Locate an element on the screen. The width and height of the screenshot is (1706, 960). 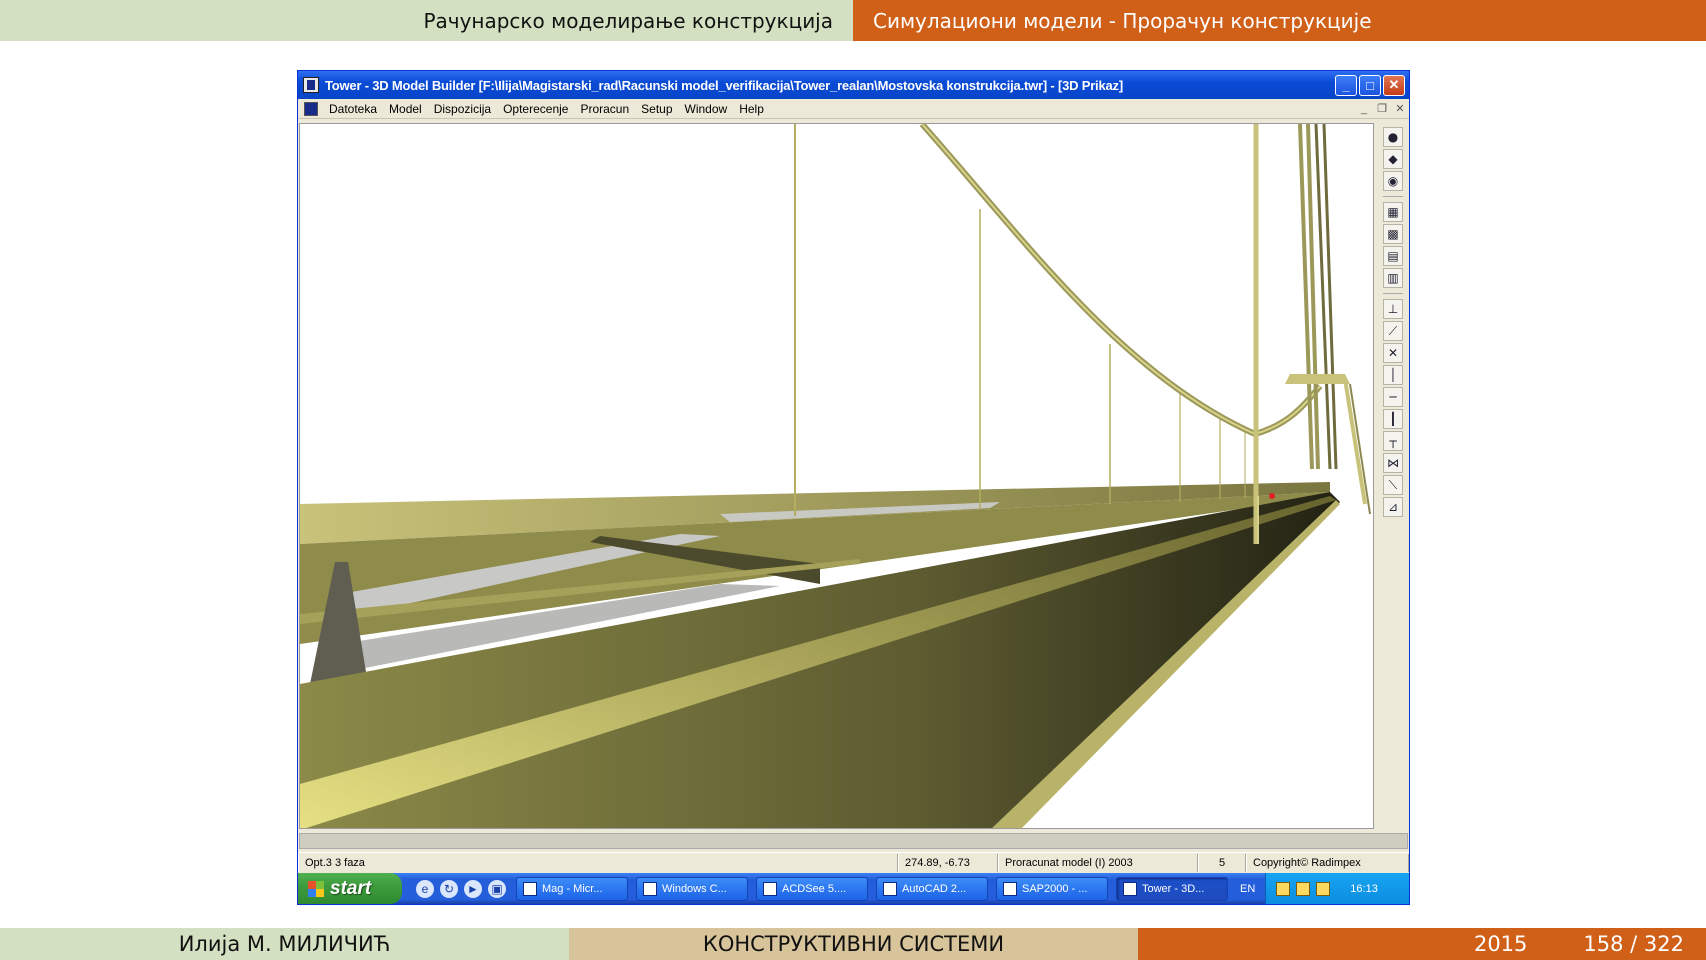
horizontal-scrollbar is located at coordinates (853, 841).